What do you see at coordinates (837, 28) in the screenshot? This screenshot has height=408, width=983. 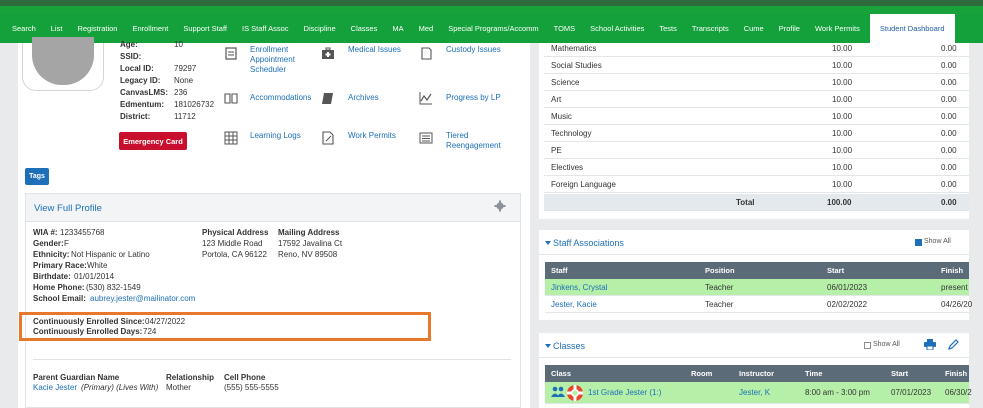 I see `tab-work-permits: Work Permits` at bounding box center [837, 28].